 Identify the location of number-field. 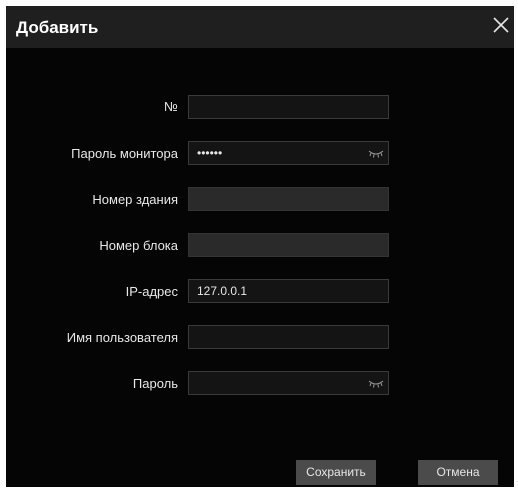
(288, 107).